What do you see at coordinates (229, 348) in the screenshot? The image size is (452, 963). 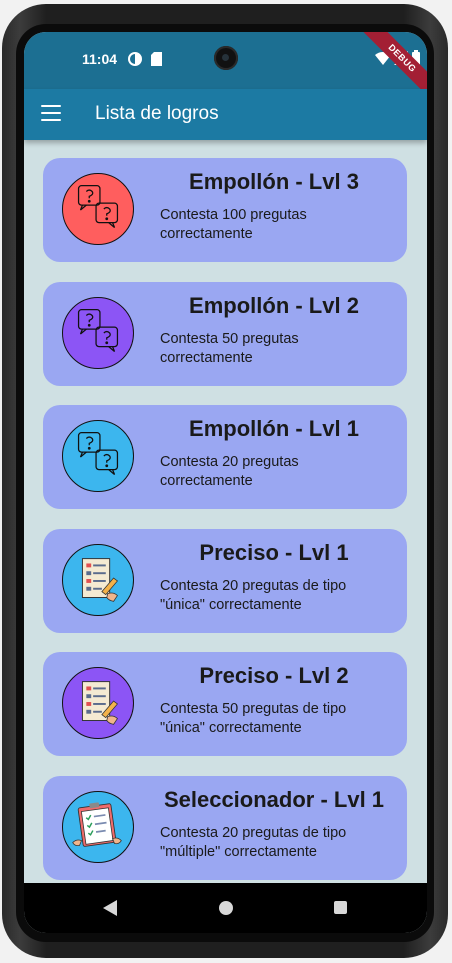 I see `achievement-description: Contesta 50 pregutas correctamente` at bounding box center [229, 348].